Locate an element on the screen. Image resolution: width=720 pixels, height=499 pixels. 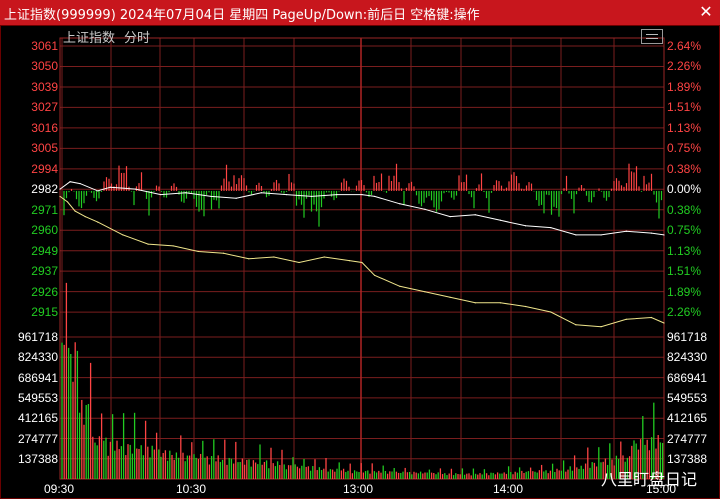
watermark-text: 八里盯盘日记 is located at coordinates (649, 479).